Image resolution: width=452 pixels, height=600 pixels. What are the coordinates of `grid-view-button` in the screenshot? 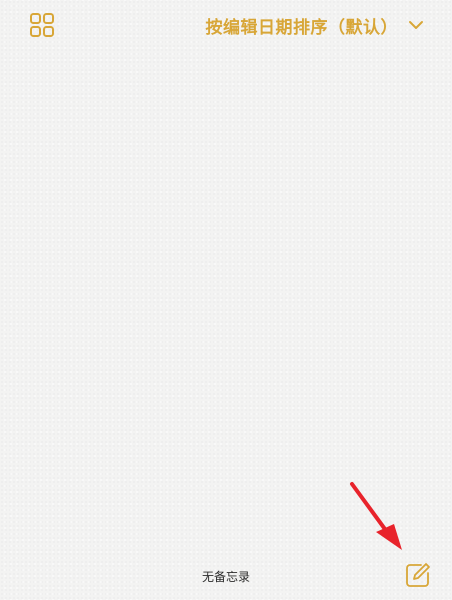 It's located at (42, 25).